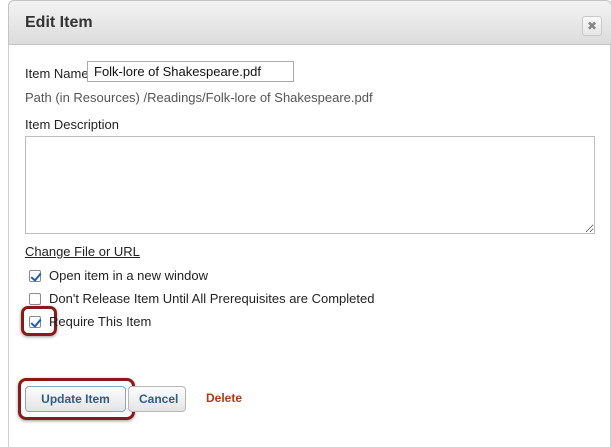  Describe the element at coordinates (100, 321) in the screenshot. I see `require-item-label: Require This Item` at that location.